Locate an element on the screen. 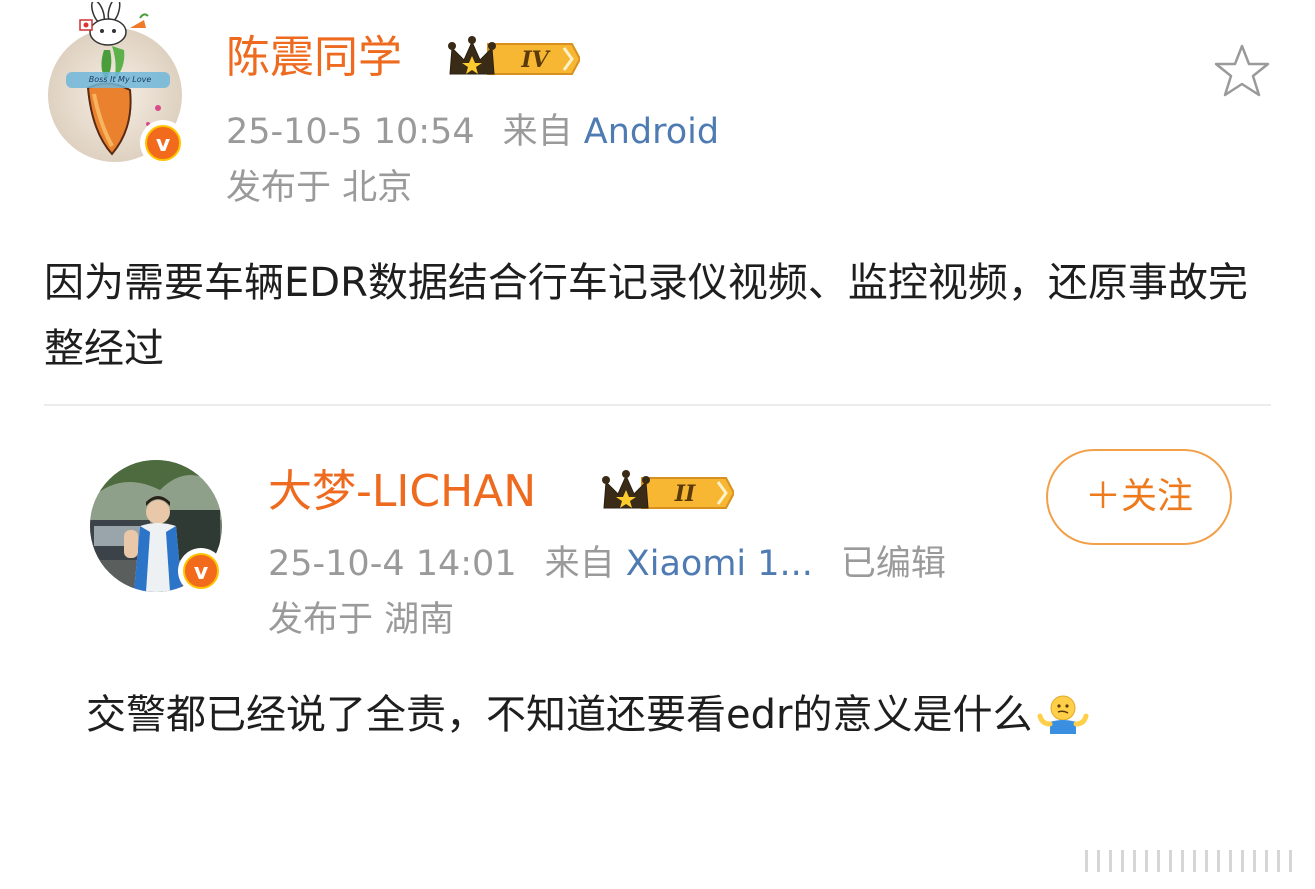  quoted-author-avatar: v is located at coordinates (157, 527).